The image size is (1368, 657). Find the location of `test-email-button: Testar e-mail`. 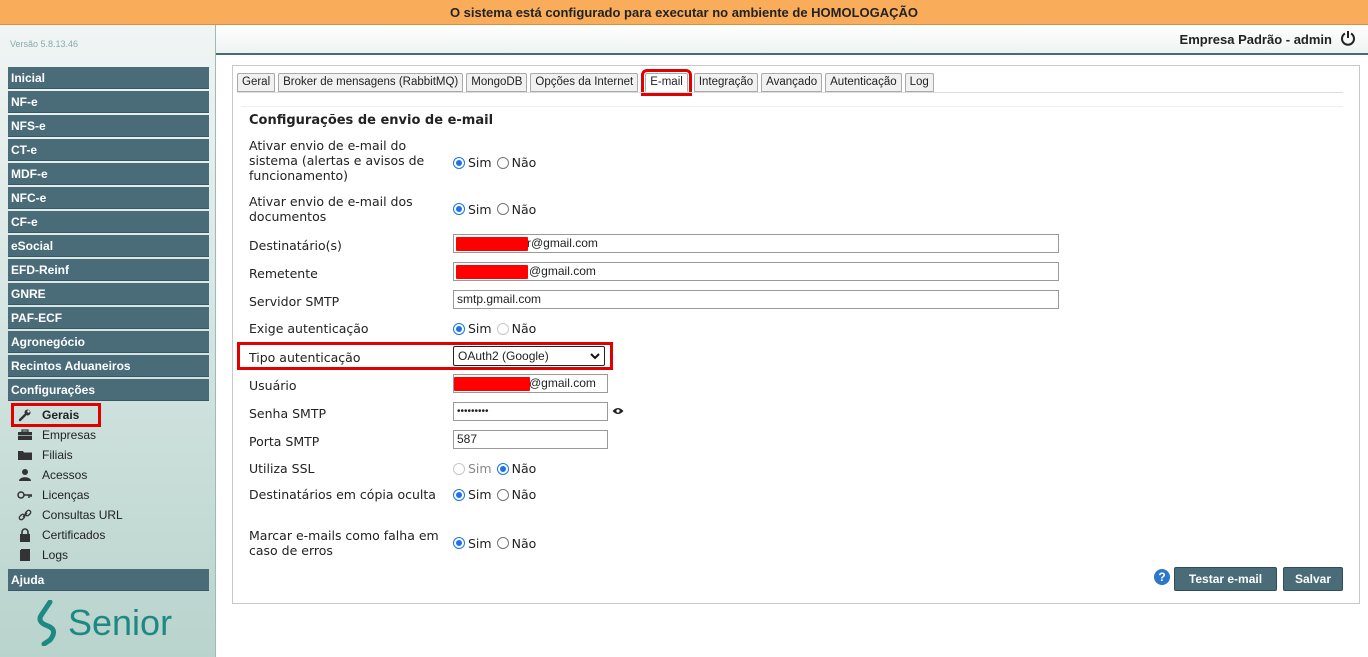

test-email-button: Testar e-mail is located at coordinates (1225, 579).